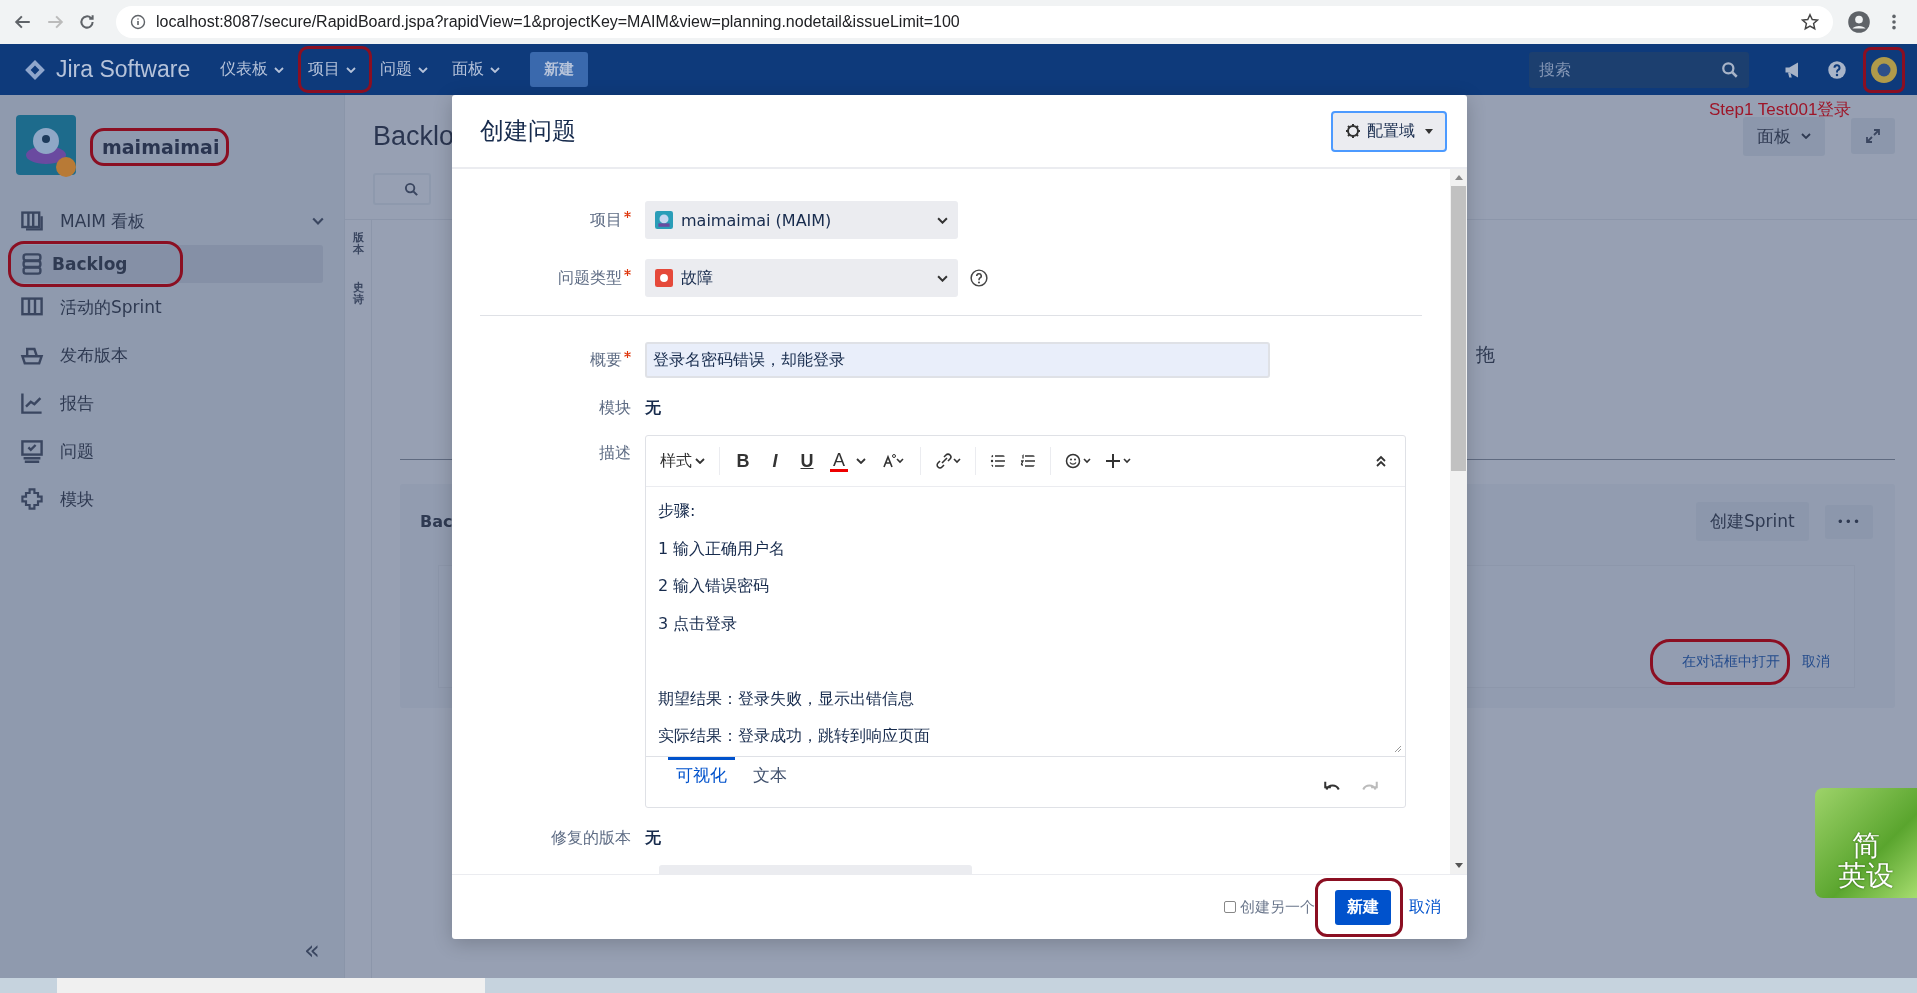 The height and width of the screenshot is (993, 1917). Describe the element at coordinates (1458, 177) in the screenshot. I see `scroll-up-icon` at that location.